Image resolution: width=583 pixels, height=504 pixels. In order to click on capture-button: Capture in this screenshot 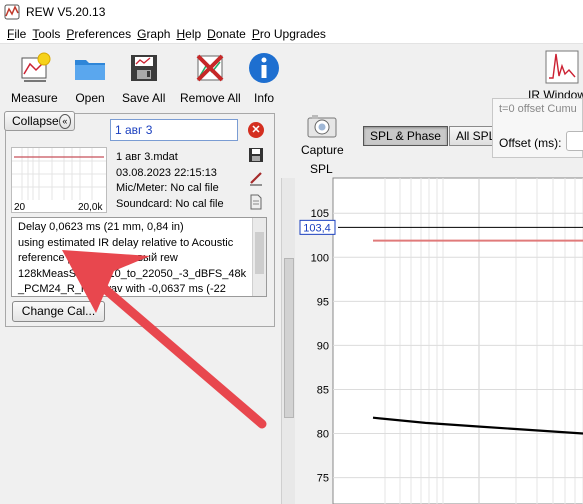, I will do `click(322, 135)`.